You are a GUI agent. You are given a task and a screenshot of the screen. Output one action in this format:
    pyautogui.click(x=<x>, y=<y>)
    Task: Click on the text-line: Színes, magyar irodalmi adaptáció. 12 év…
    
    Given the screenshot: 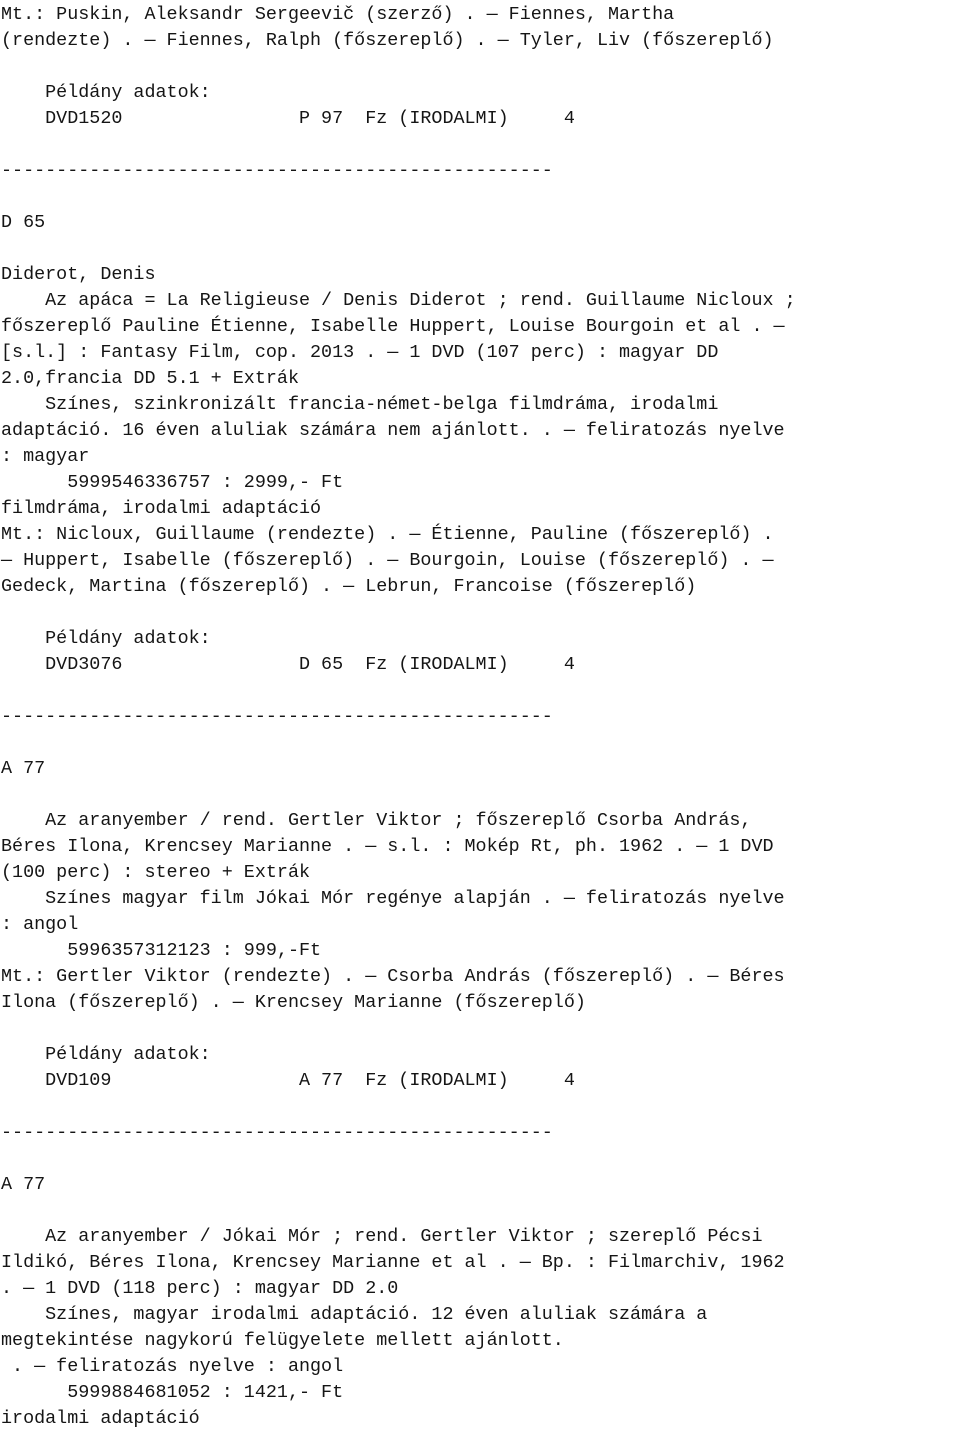 What is the action you would take?
    pyautogui.click(x=354, y=1314)
    